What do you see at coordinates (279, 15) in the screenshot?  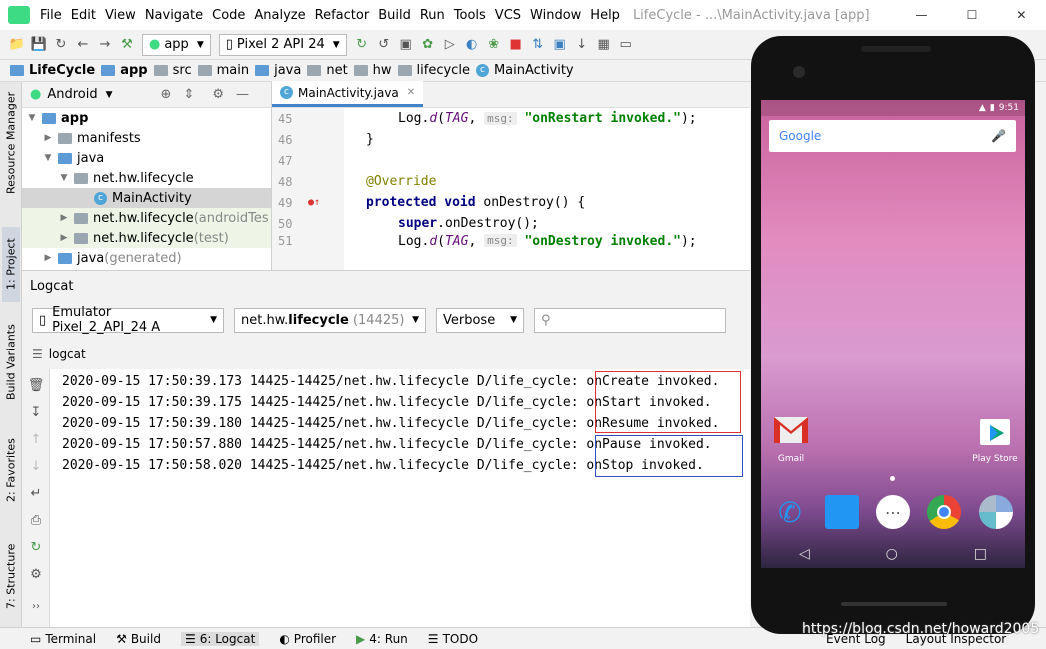 I see `menu-analyze: Analyze` at bounding box center [279, 15].